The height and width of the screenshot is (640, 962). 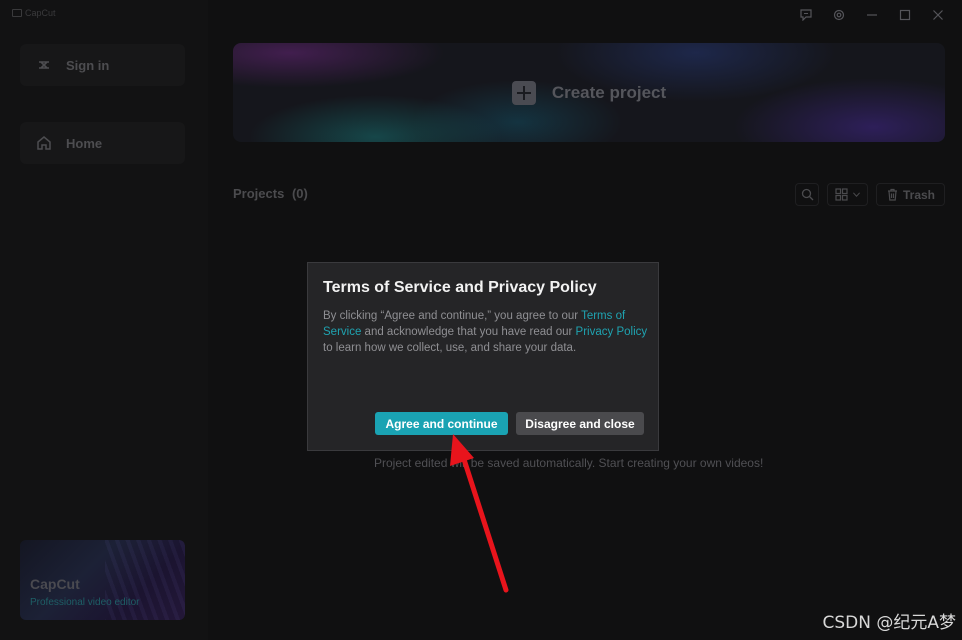 I want to click on grid-view-icon, so click(x=841, y=194).